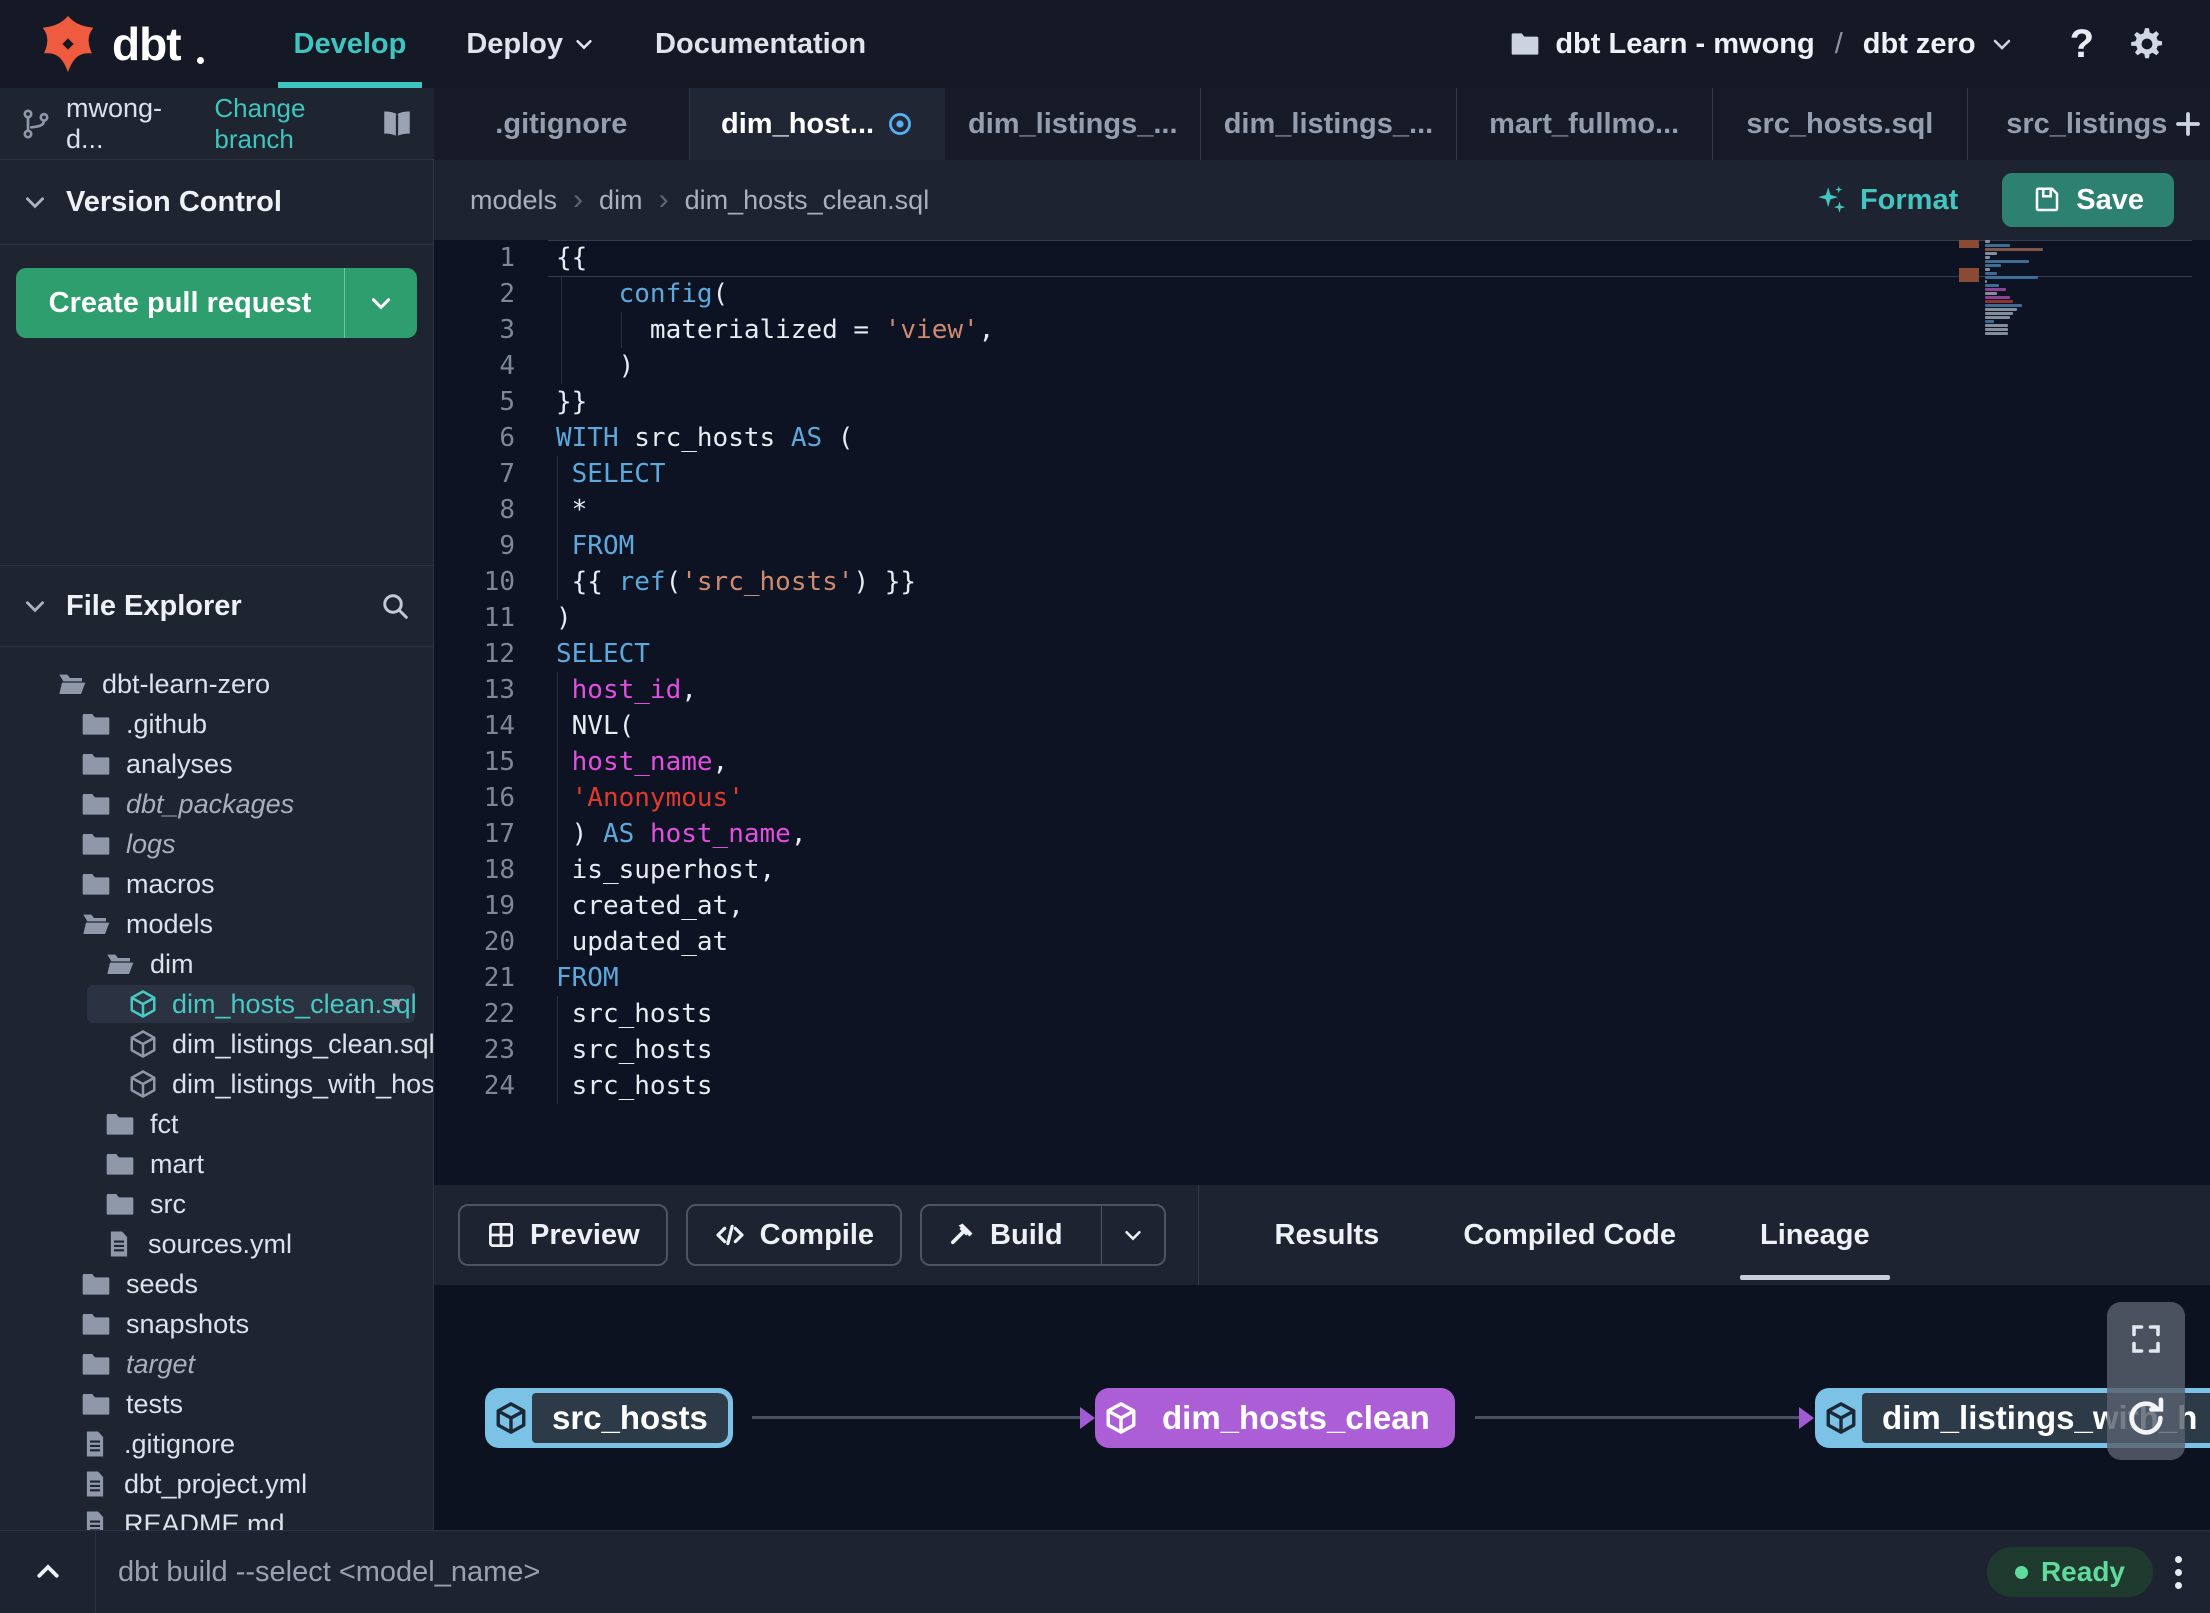  What do you see at coordinates (216, 1204) in the screenshot?
I see `tree-item-src: src` at bounding box center [216, 1204].